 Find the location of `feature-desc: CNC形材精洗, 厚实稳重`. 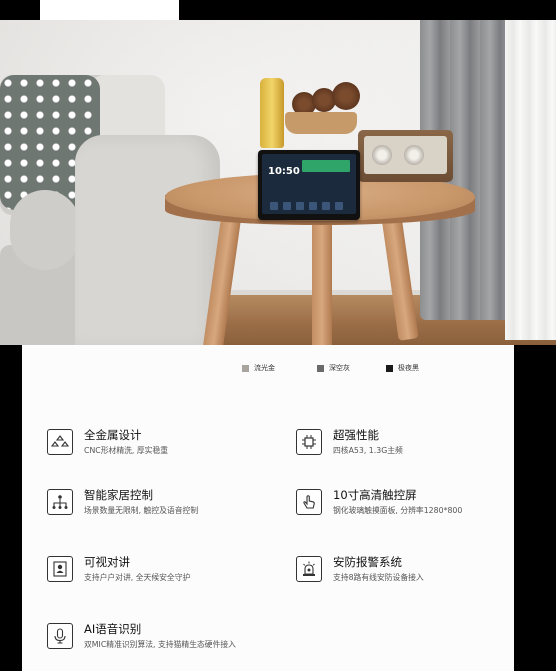

feature-desc: CNC形材精洗, 厚实稳重 is located at coordinates (126, 450).